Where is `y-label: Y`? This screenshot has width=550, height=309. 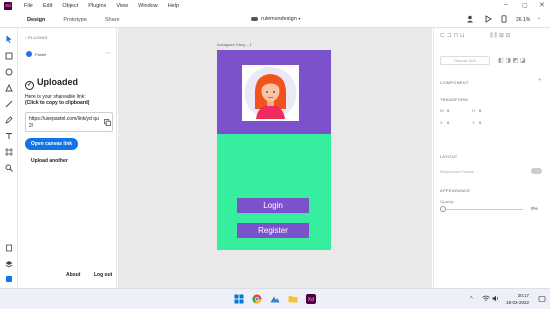 y-label: Y is located at coordinates (473, 122).